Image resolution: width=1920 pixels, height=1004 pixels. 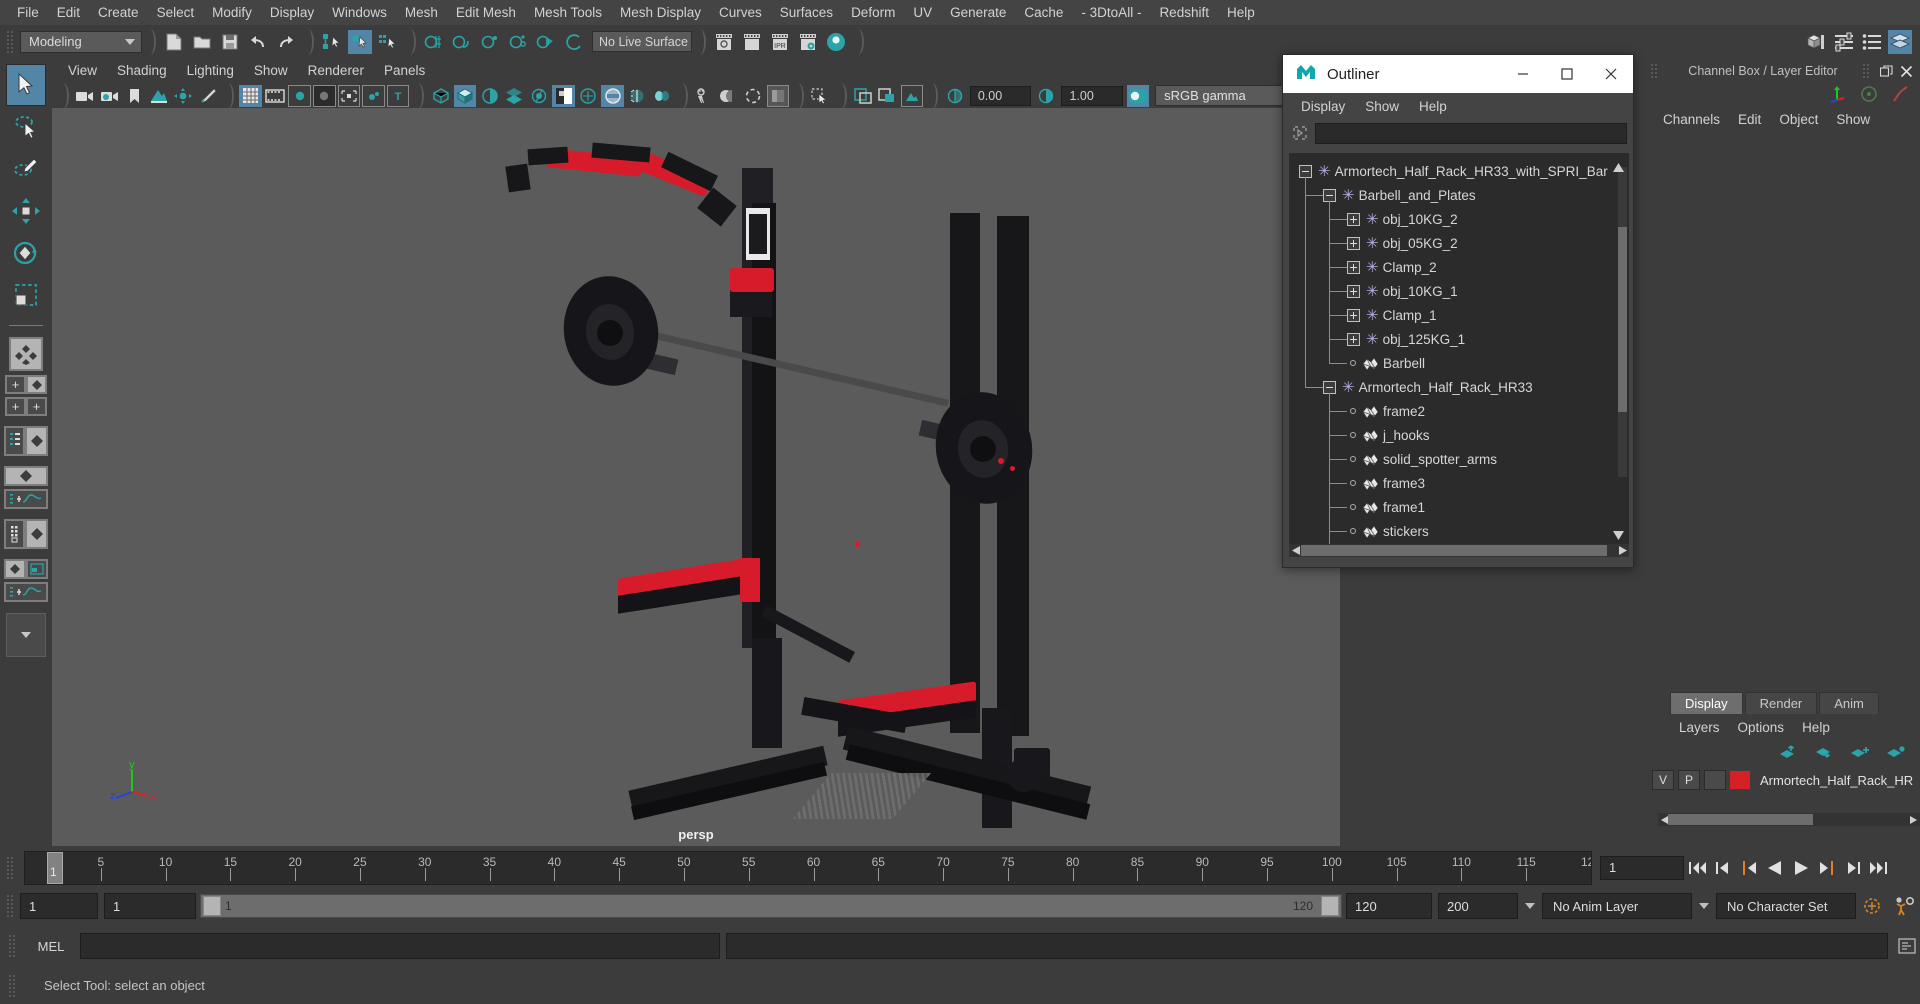 What do you see at coordinates (398, 95) in the screenshot?
I see `safe-title-icon: T` at bounding box center [398, 95].